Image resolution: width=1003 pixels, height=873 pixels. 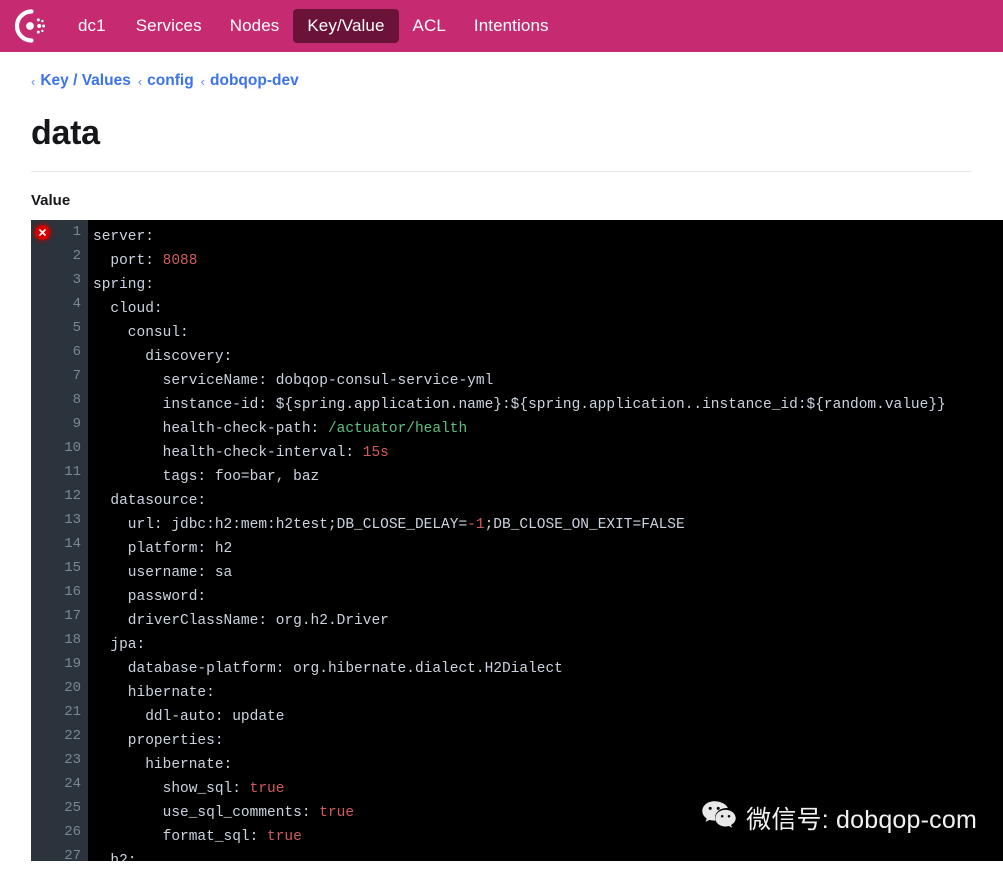 I want to click on breadcrumb-item-config: config, so click(x=170, y=81).